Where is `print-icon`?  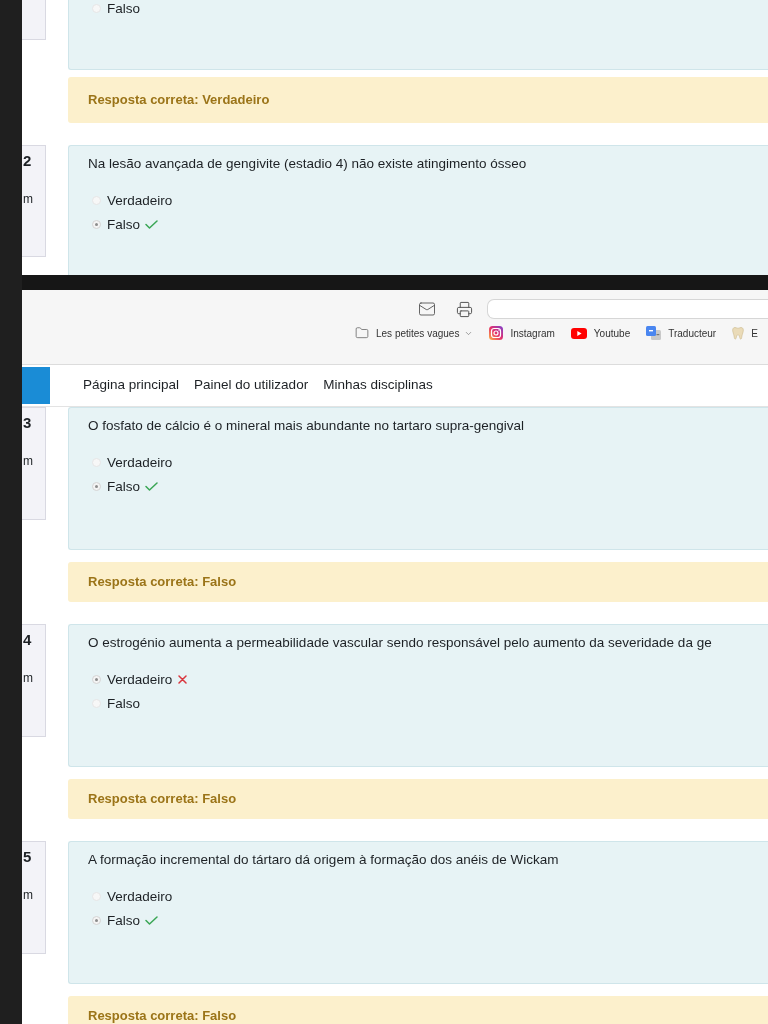
print-icon is located at coordinates (464, 309).